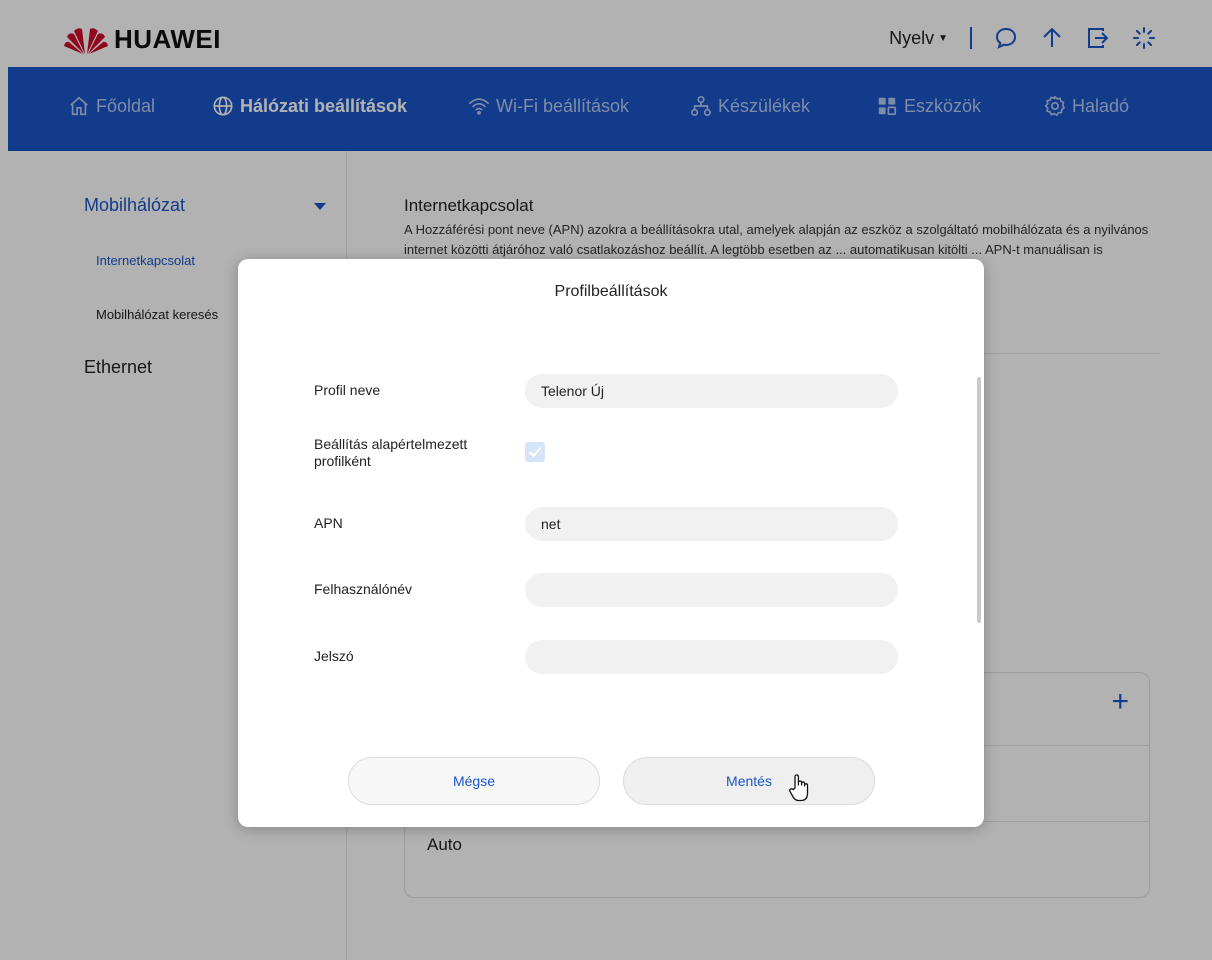  Describe the element at coordinates (611, 291) in the screenshot. I see `dialog-title: Profilbeállítások` at that location.